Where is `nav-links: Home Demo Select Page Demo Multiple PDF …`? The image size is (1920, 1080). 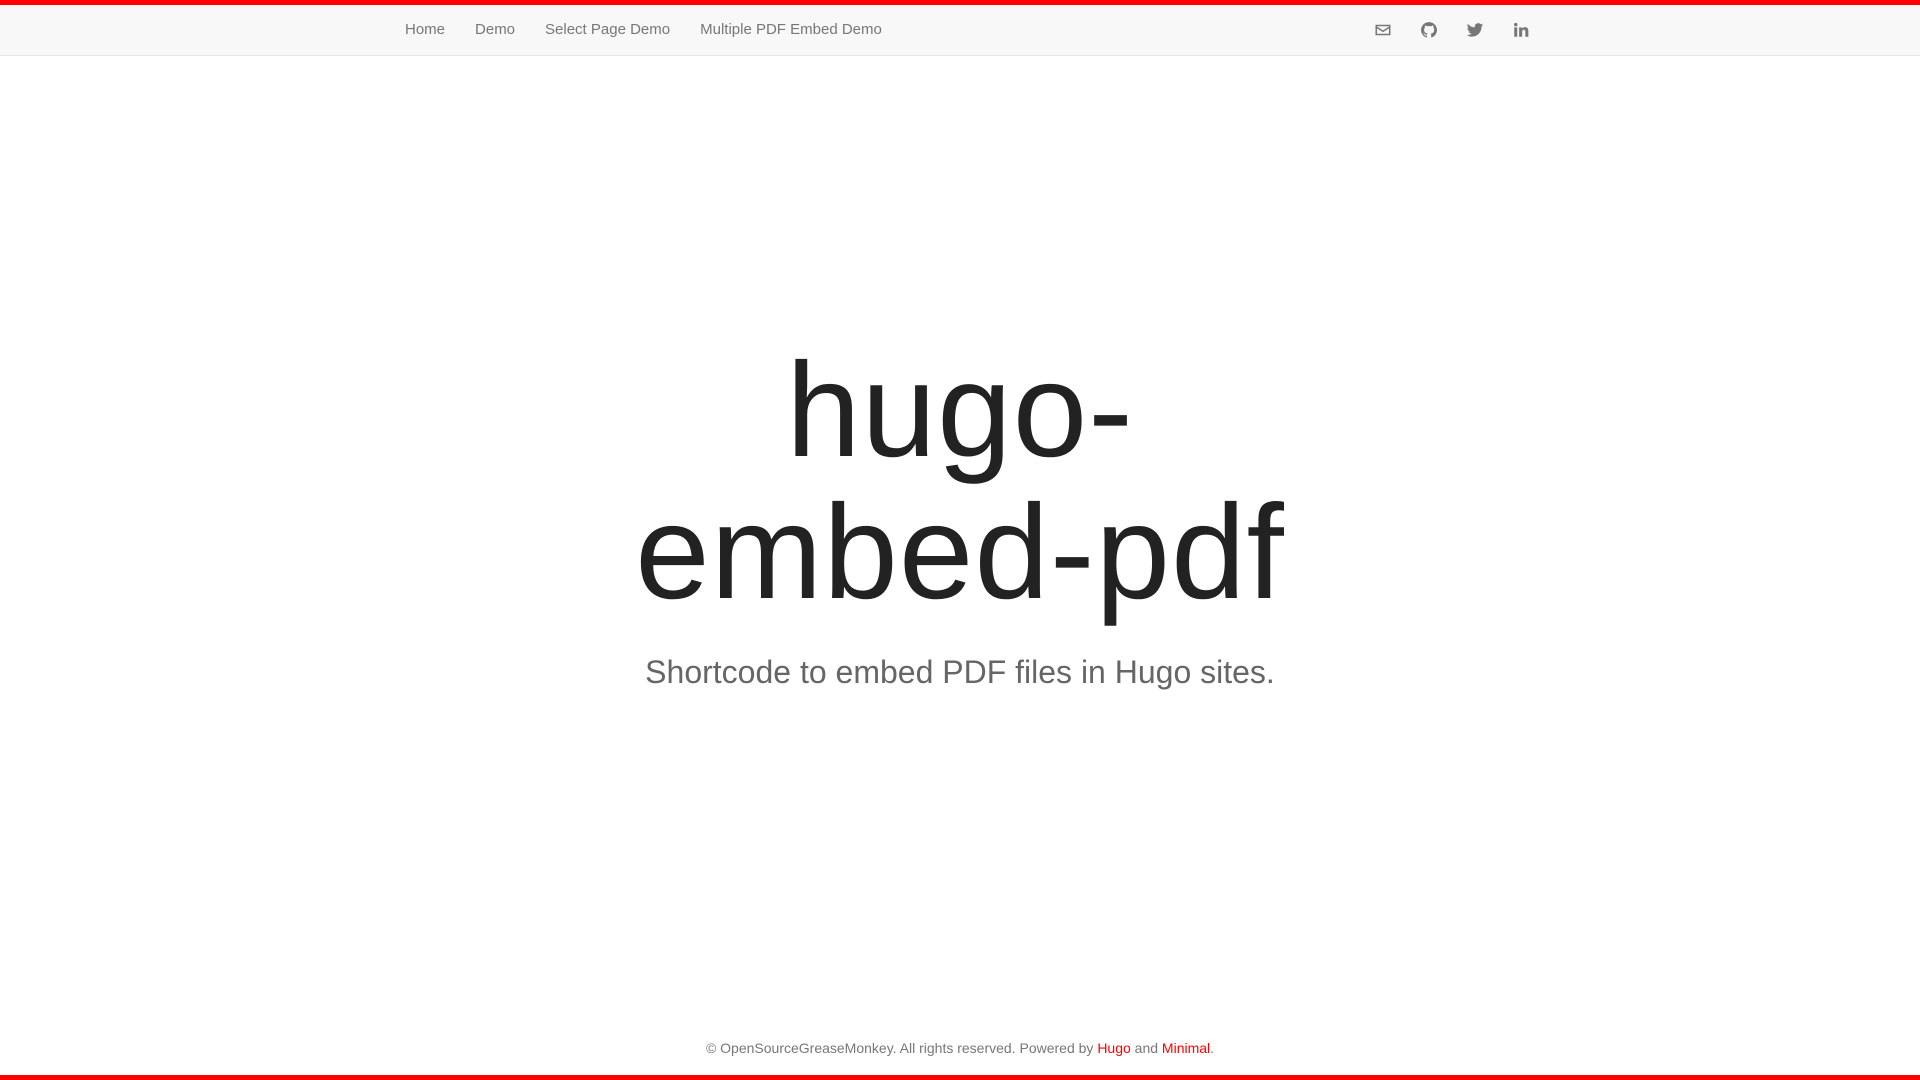 nav-links: Home Demo Select Page Demo Multiple PDF … is located at coordinates (643, 30).